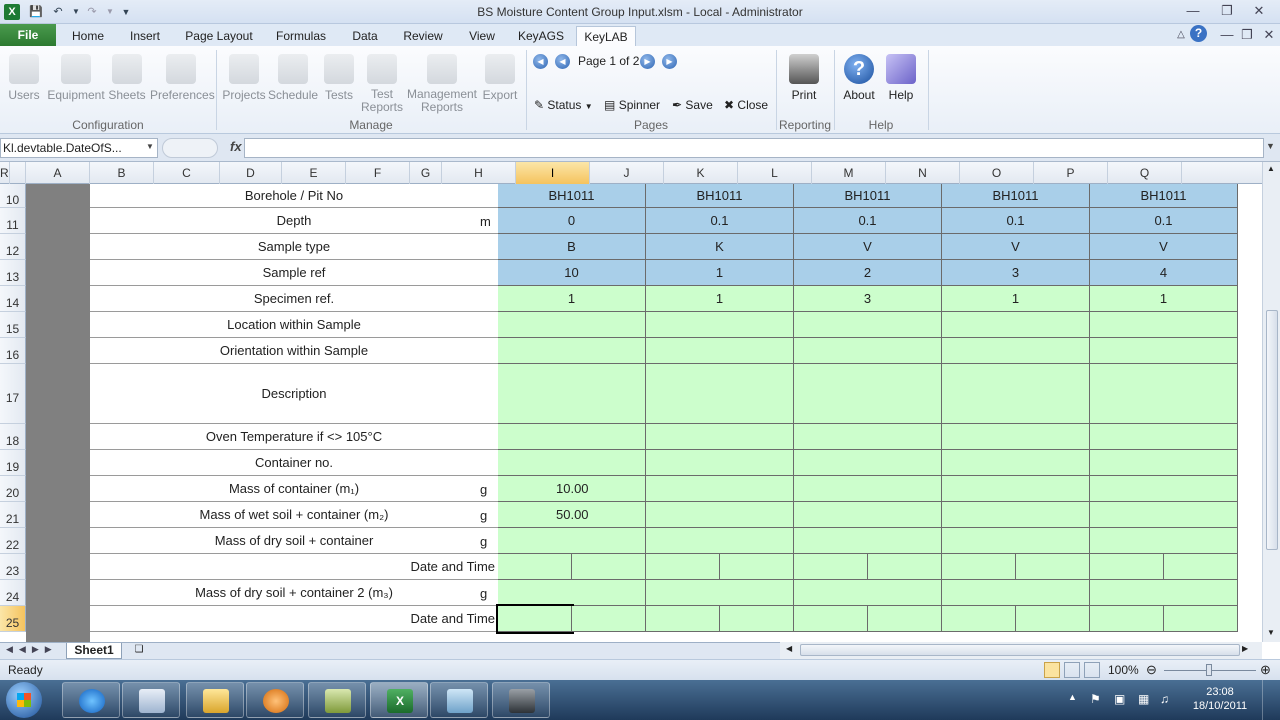 Image resolution: width=1280 pixels, height=720 pixels. What do you see at coordinates (251, 173) in the screenshot?
I see `column-header-d: D` at bounding box center [251, 173].